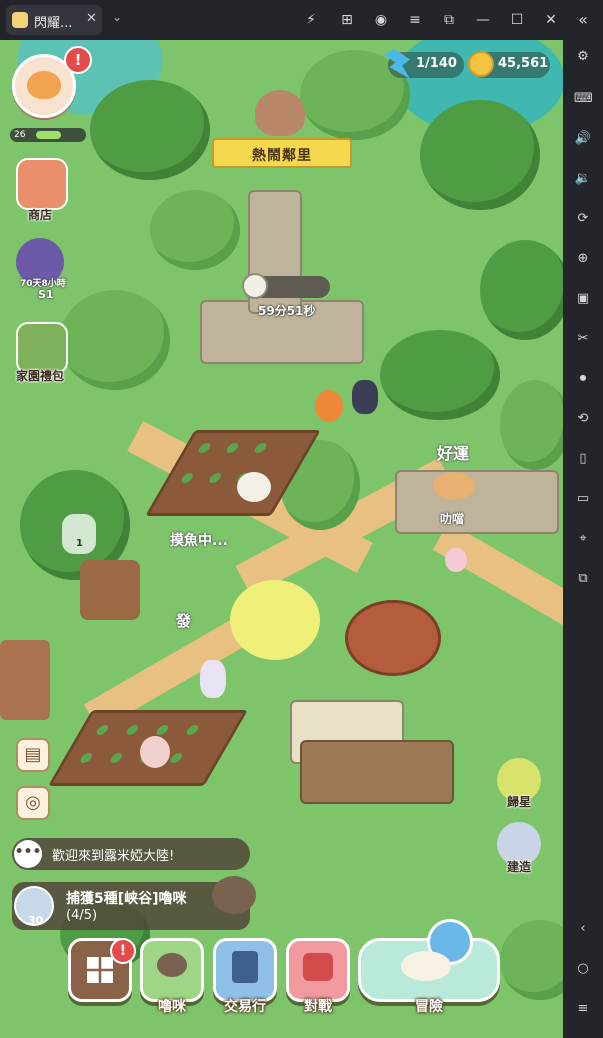 The image size is (603, 1038). What do you see at coordinates (91, 18) in the screenshot?
I see `tab-close-icon: ✕` at bounding box center [91, 18].